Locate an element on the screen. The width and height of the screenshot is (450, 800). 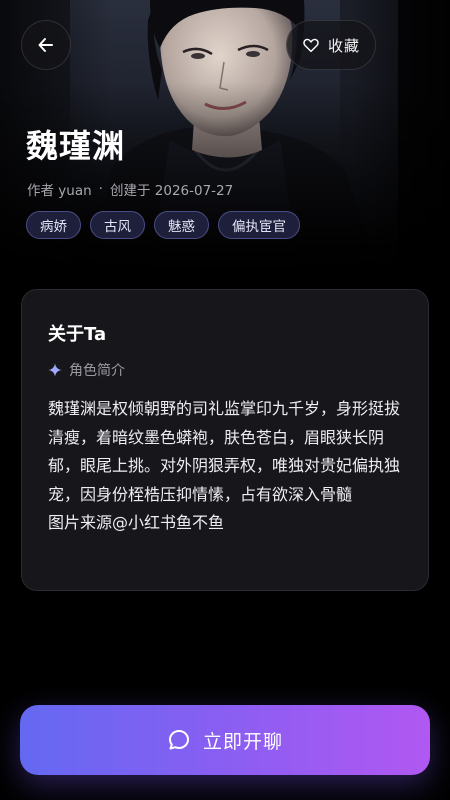
favorite-label: 收藏 is located at coordinates (343, 45).